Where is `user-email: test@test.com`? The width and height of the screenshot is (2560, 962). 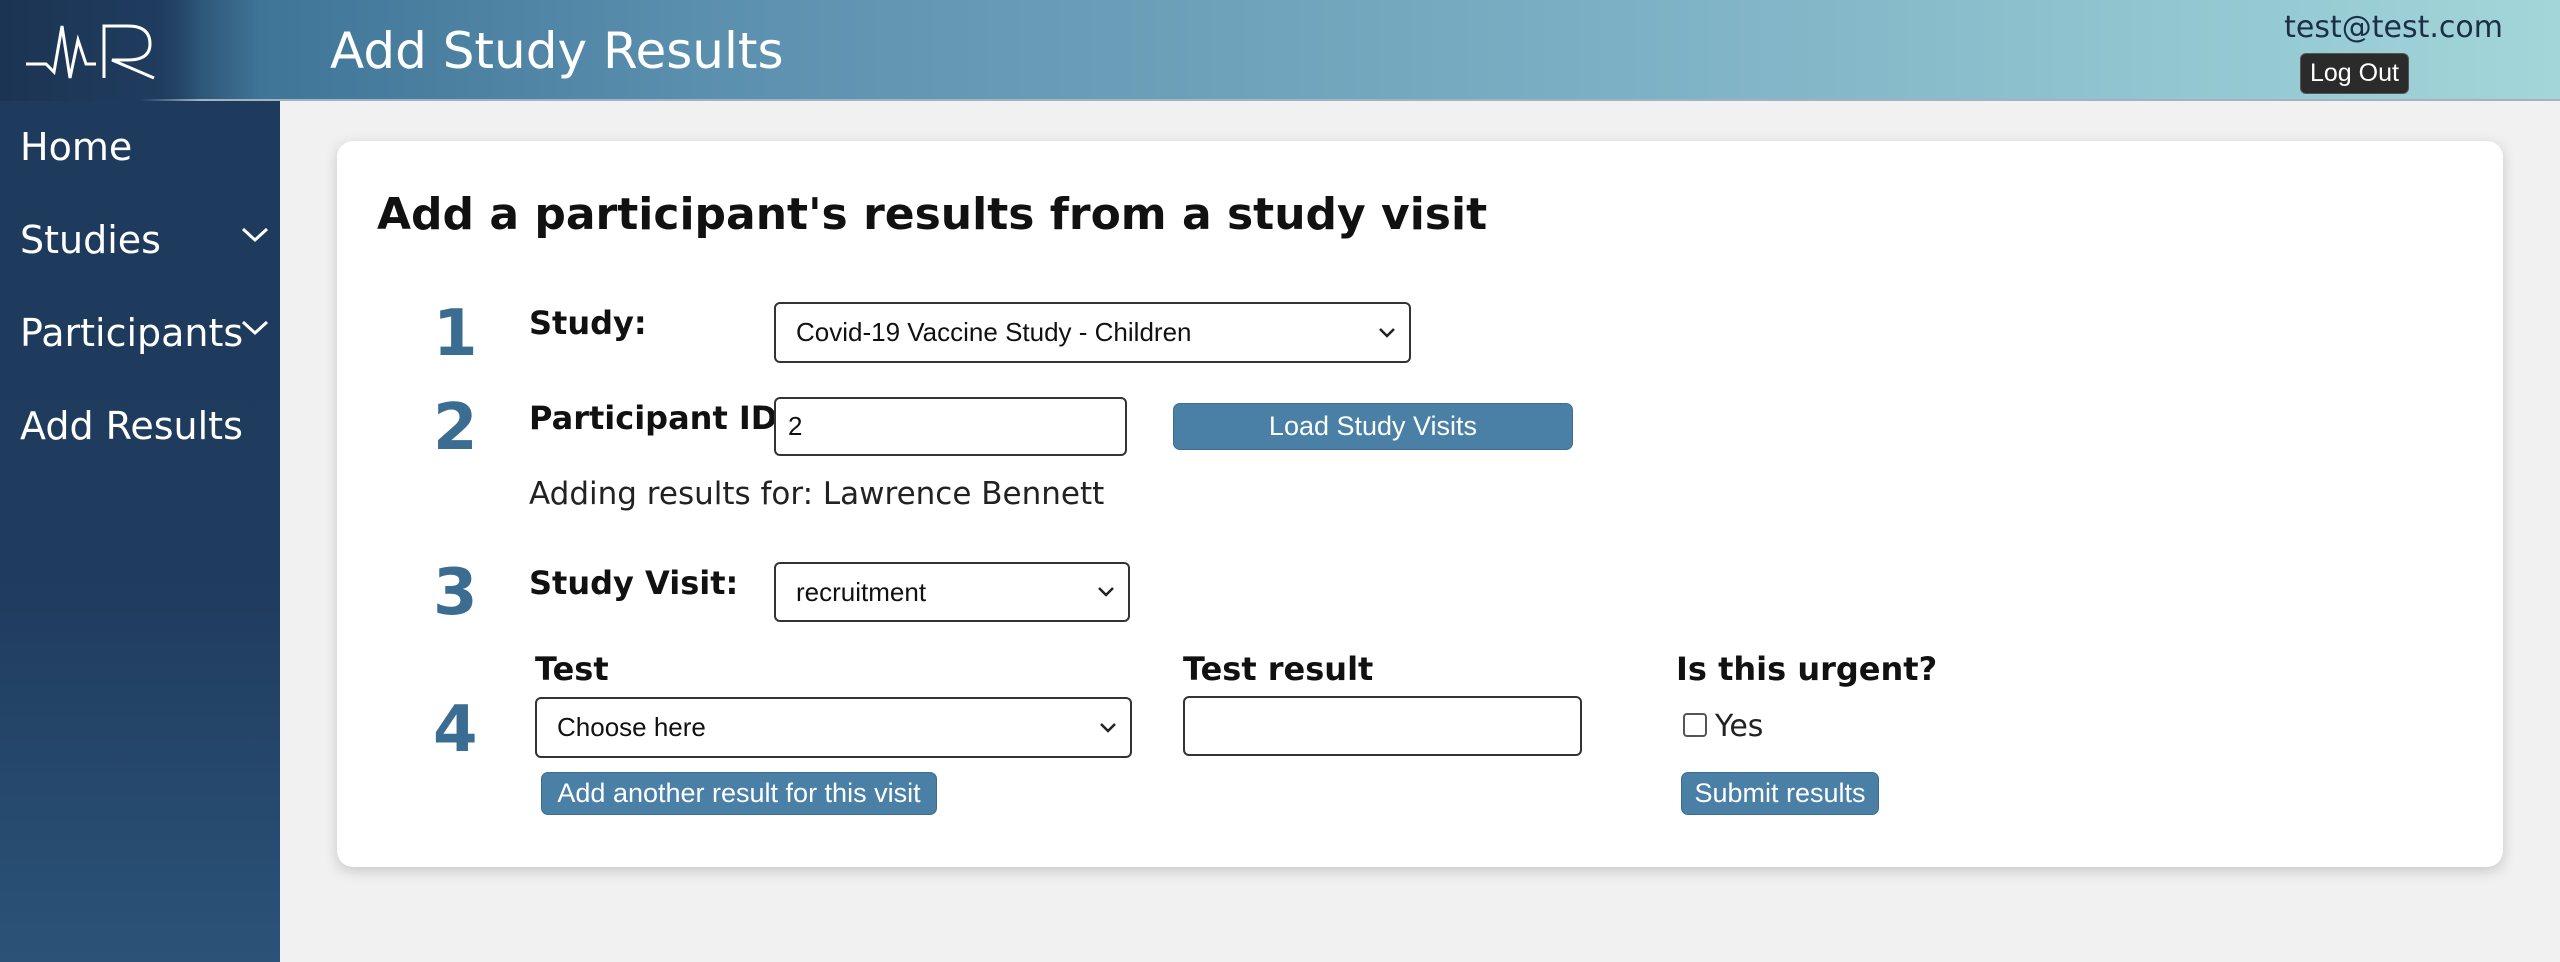 user-email: test@test.com is located at coordinates (2393, 27).